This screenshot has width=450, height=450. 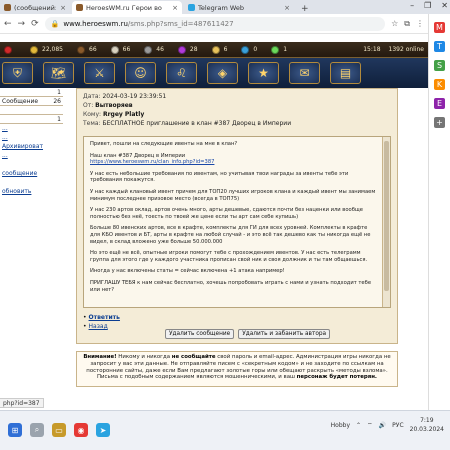 I want to click on back-icon: ←, so click(x=8, y=24).